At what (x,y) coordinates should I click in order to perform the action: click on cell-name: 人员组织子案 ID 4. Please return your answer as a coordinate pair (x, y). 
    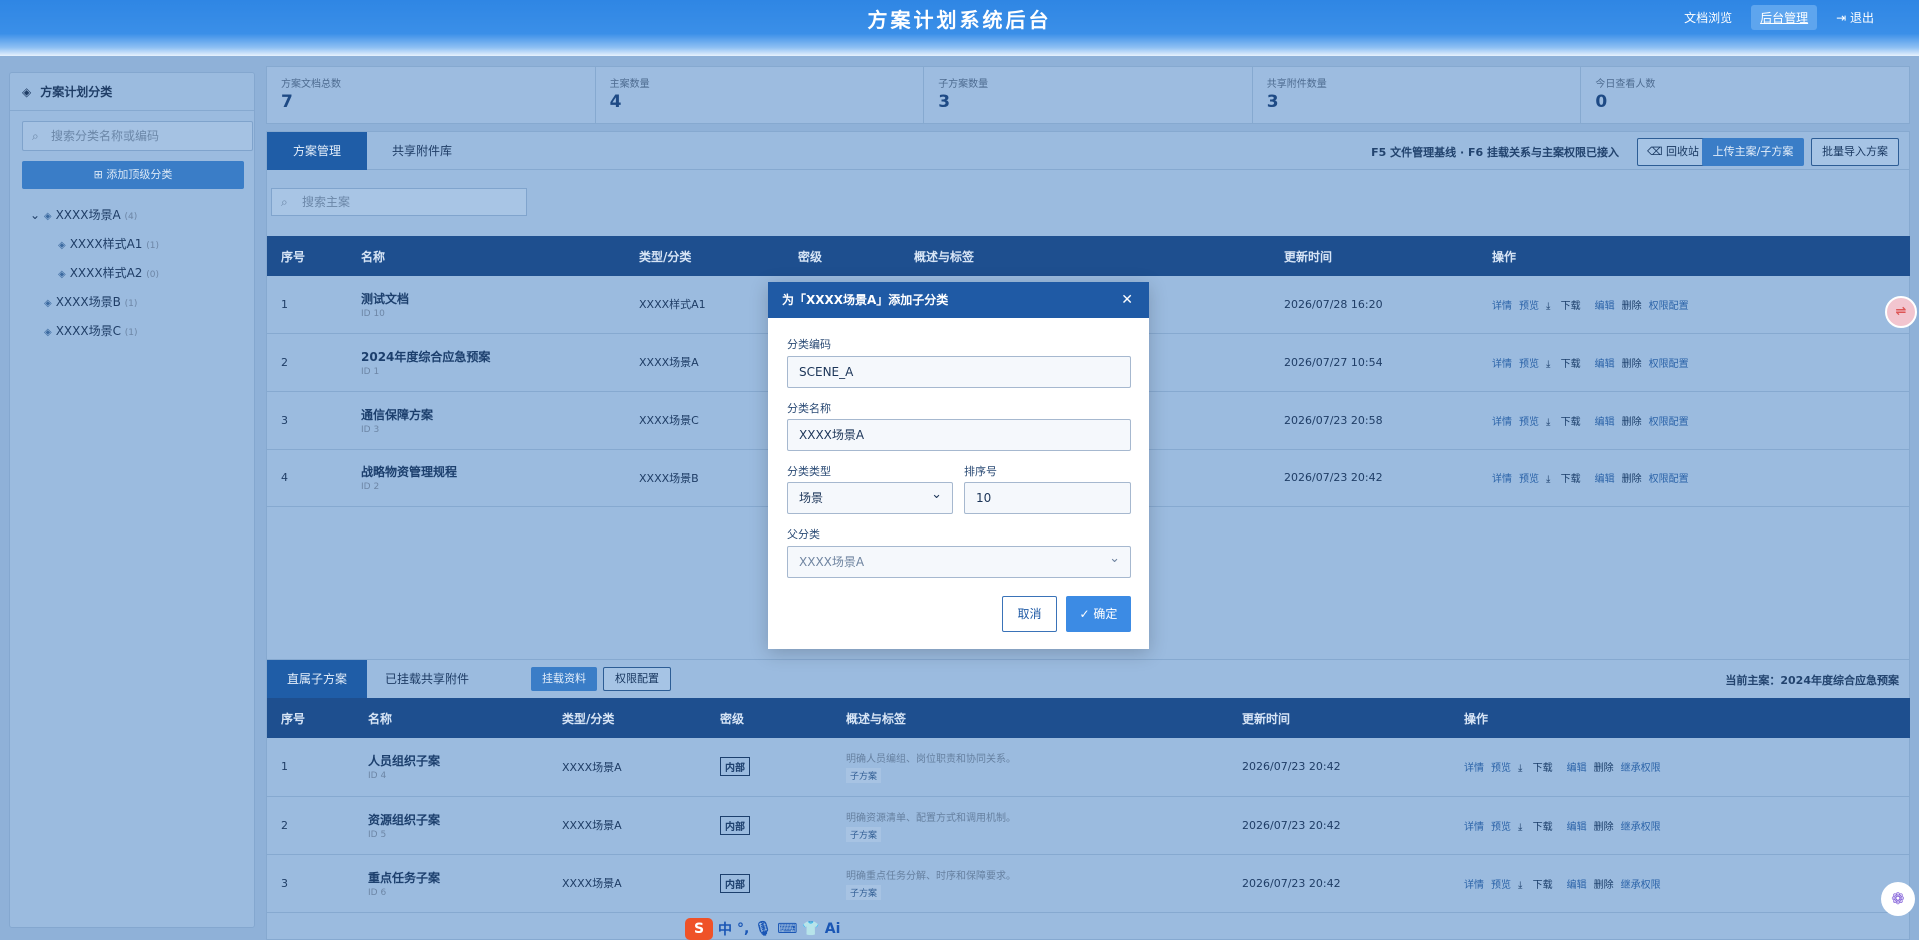
    Looking at the image, I should click on (465, 767).